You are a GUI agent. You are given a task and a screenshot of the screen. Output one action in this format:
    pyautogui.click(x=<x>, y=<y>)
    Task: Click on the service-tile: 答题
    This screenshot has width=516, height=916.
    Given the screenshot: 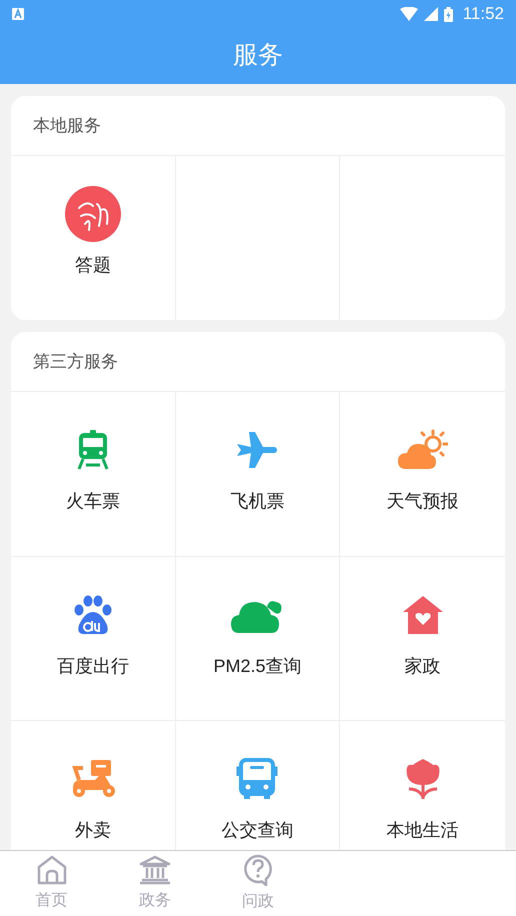 What is the action you would take?
    pyautogui.click(x=93, y=238)
    